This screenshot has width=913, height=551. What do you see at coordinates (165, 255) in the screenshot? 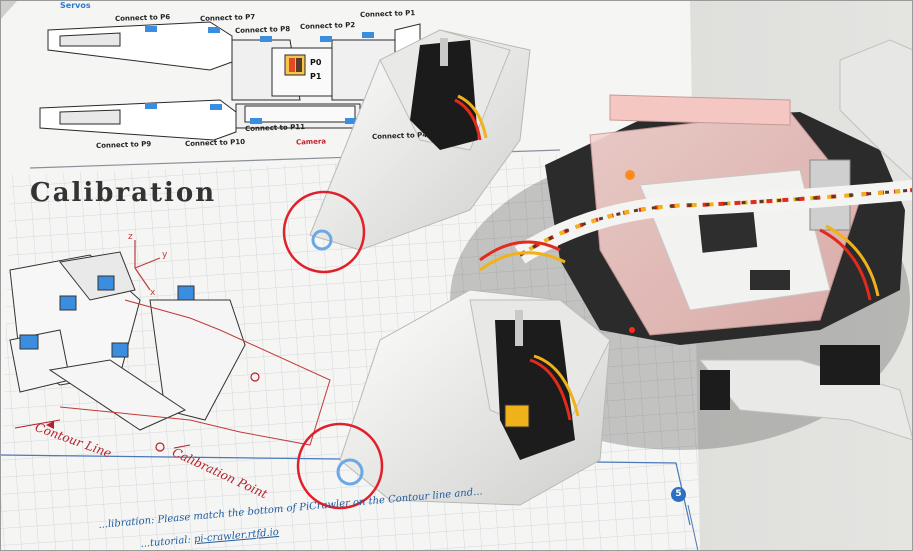
I see `axis-y-label: y` at bounding box center [165, 255].